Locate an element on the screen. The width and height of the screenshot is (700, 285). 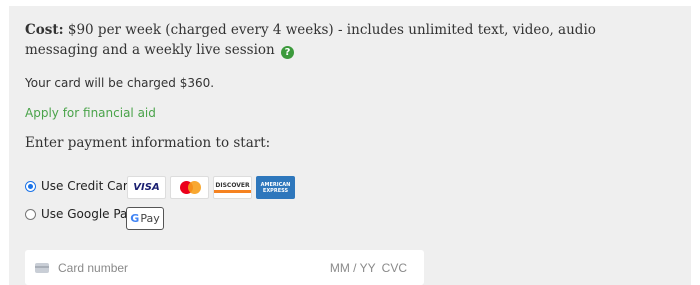
card-brand-logos: VISA DISCOVER AMERICAN EXPRESS is located at coordinates (211, 187).